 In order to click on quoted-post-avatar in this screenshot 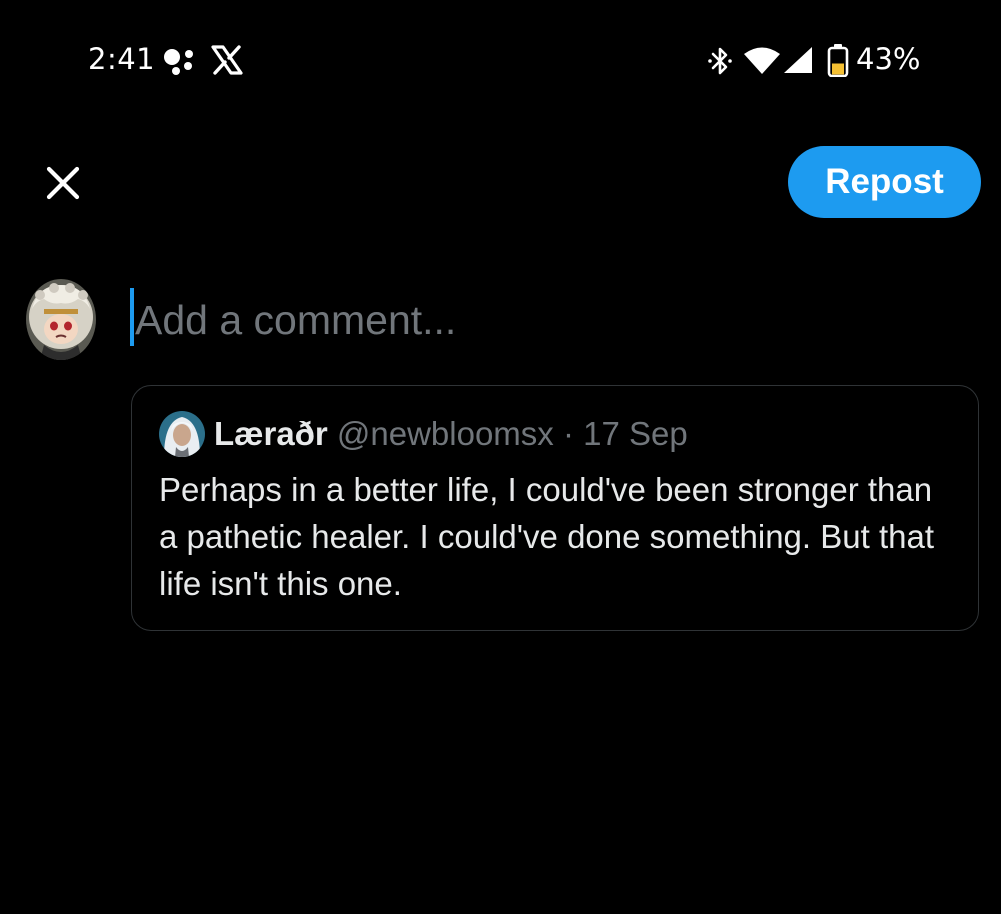, I will do `click(182, 434)`.